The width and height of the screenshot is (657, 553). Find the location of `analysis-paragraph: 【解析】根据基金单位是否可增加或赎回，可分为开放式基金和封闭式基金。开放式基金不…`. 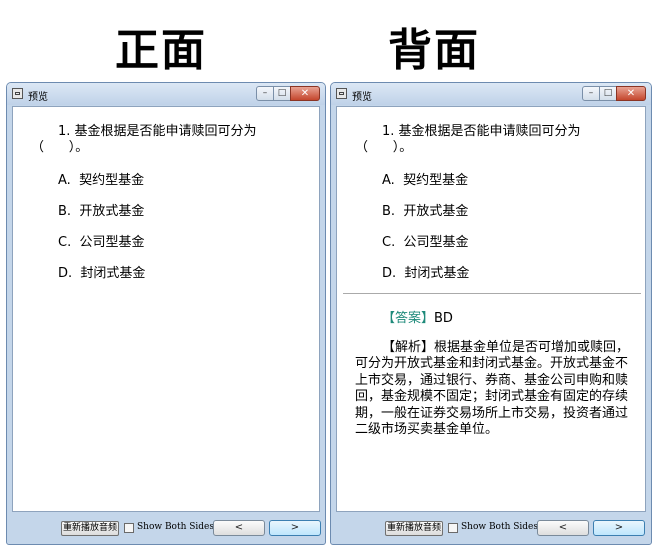

analysis-paragraph: 【解析】根据基金单位是否可增加或赎回，可分为开放式基金和封闭式基金。开放式基金不… is located at coordinates (494, 389).